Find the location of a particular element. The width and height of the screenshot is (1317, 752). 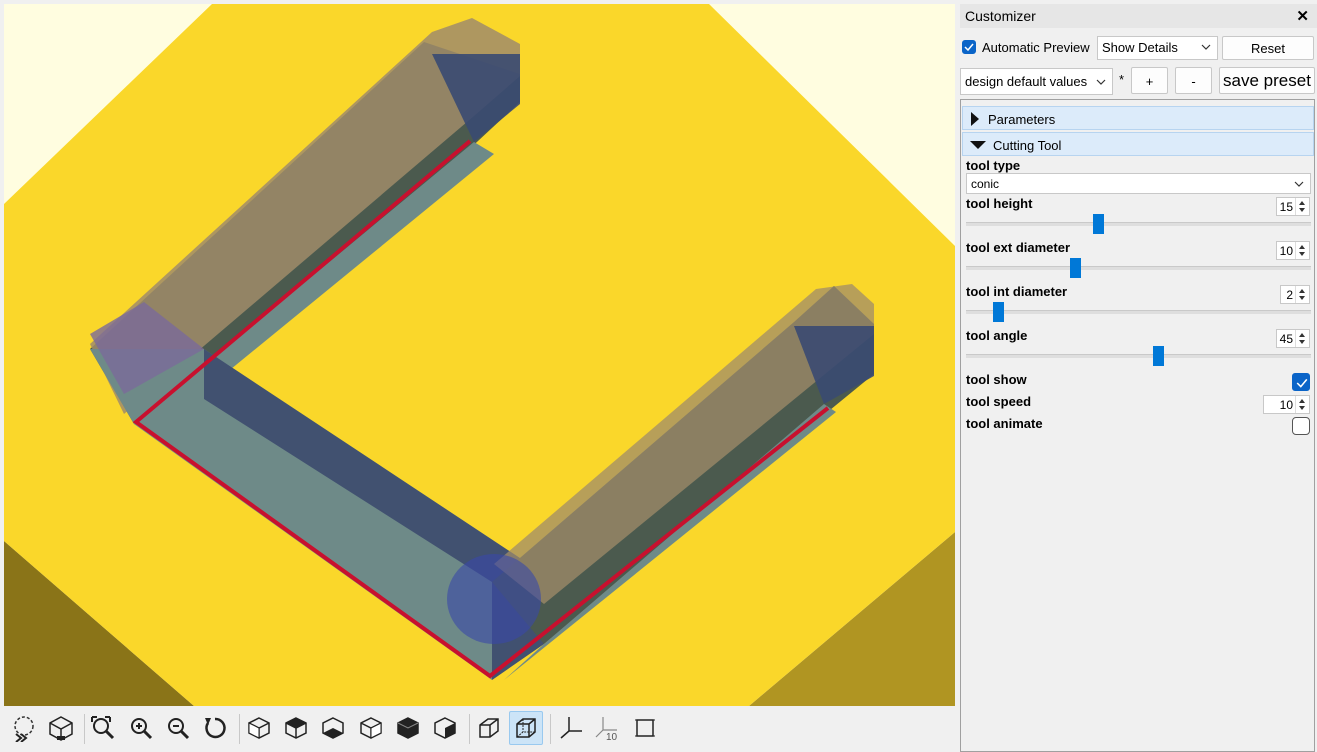

tool-int-diameter-slider is located at coordinates (1138, 312).